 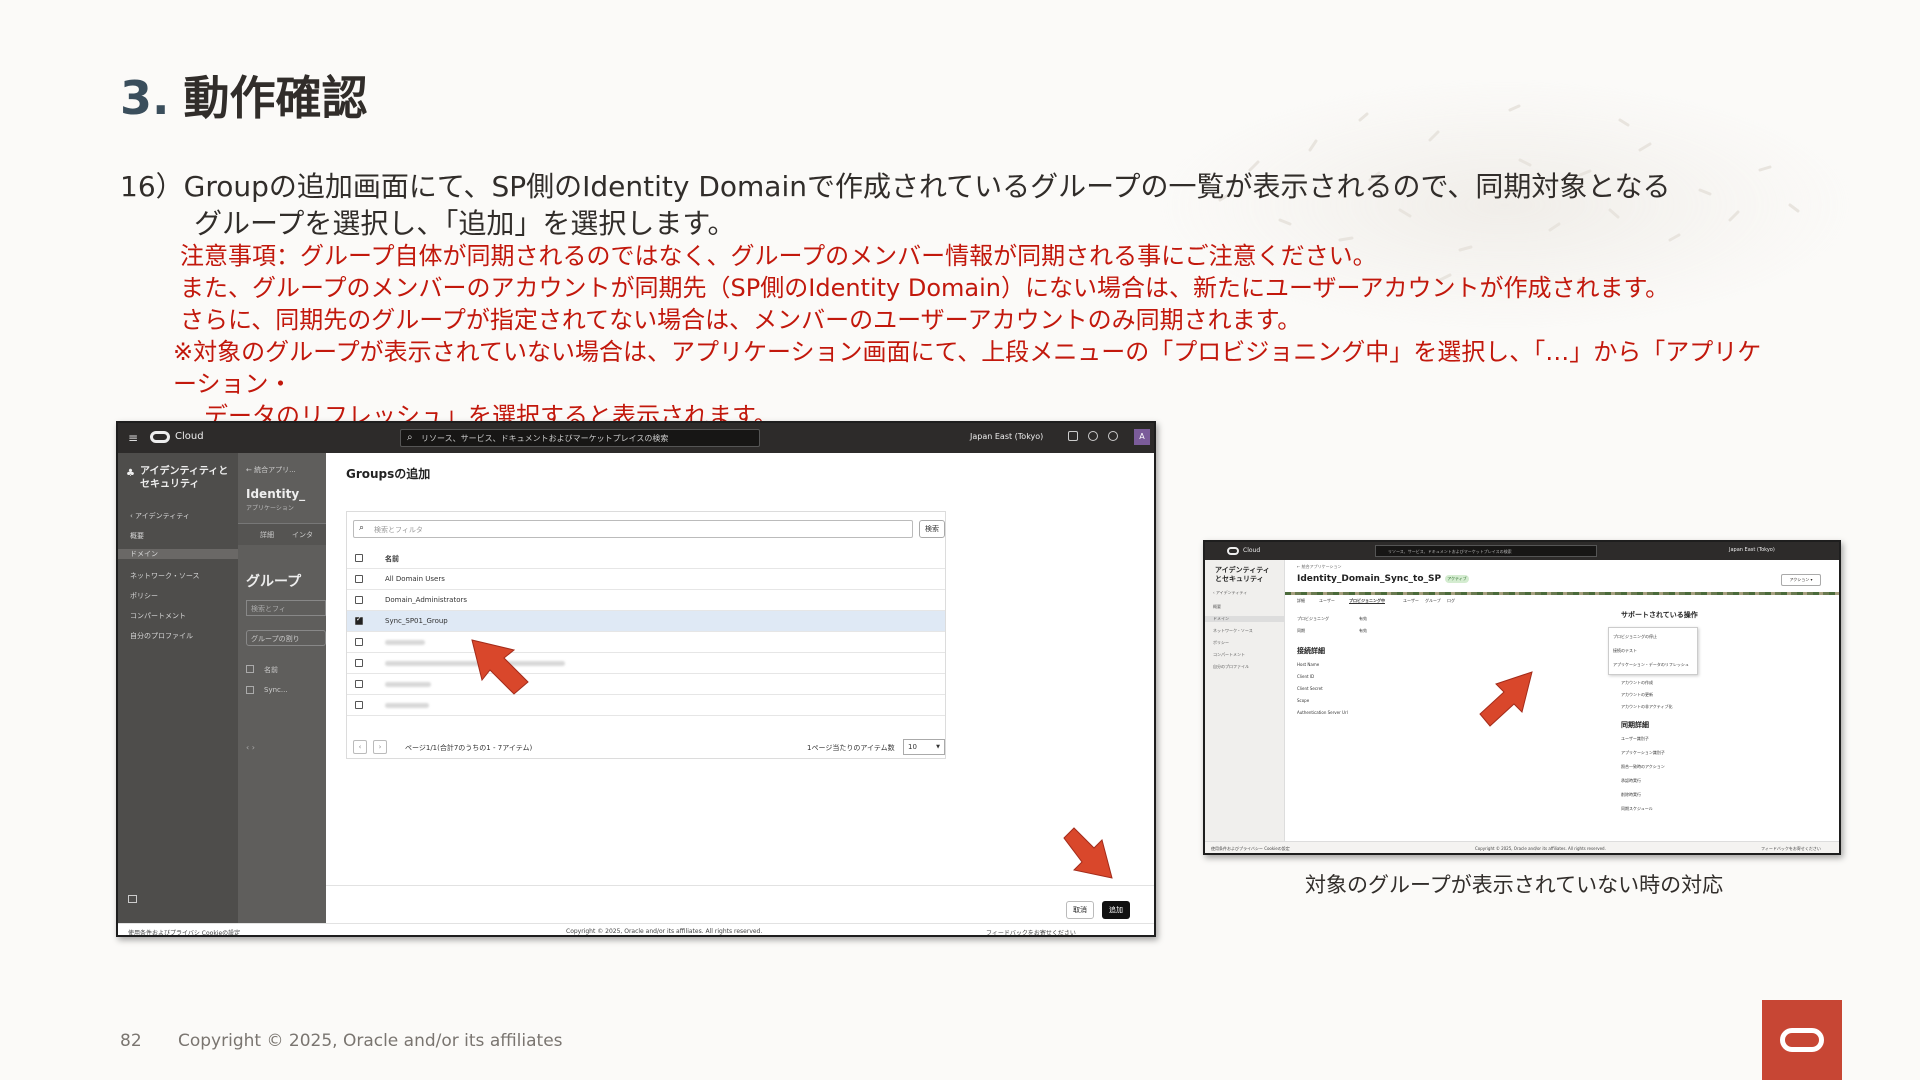 What do you see at coordinates (1113, 436) in the screenshot?
I see `help-icon` at bounding box center [1113, 436].